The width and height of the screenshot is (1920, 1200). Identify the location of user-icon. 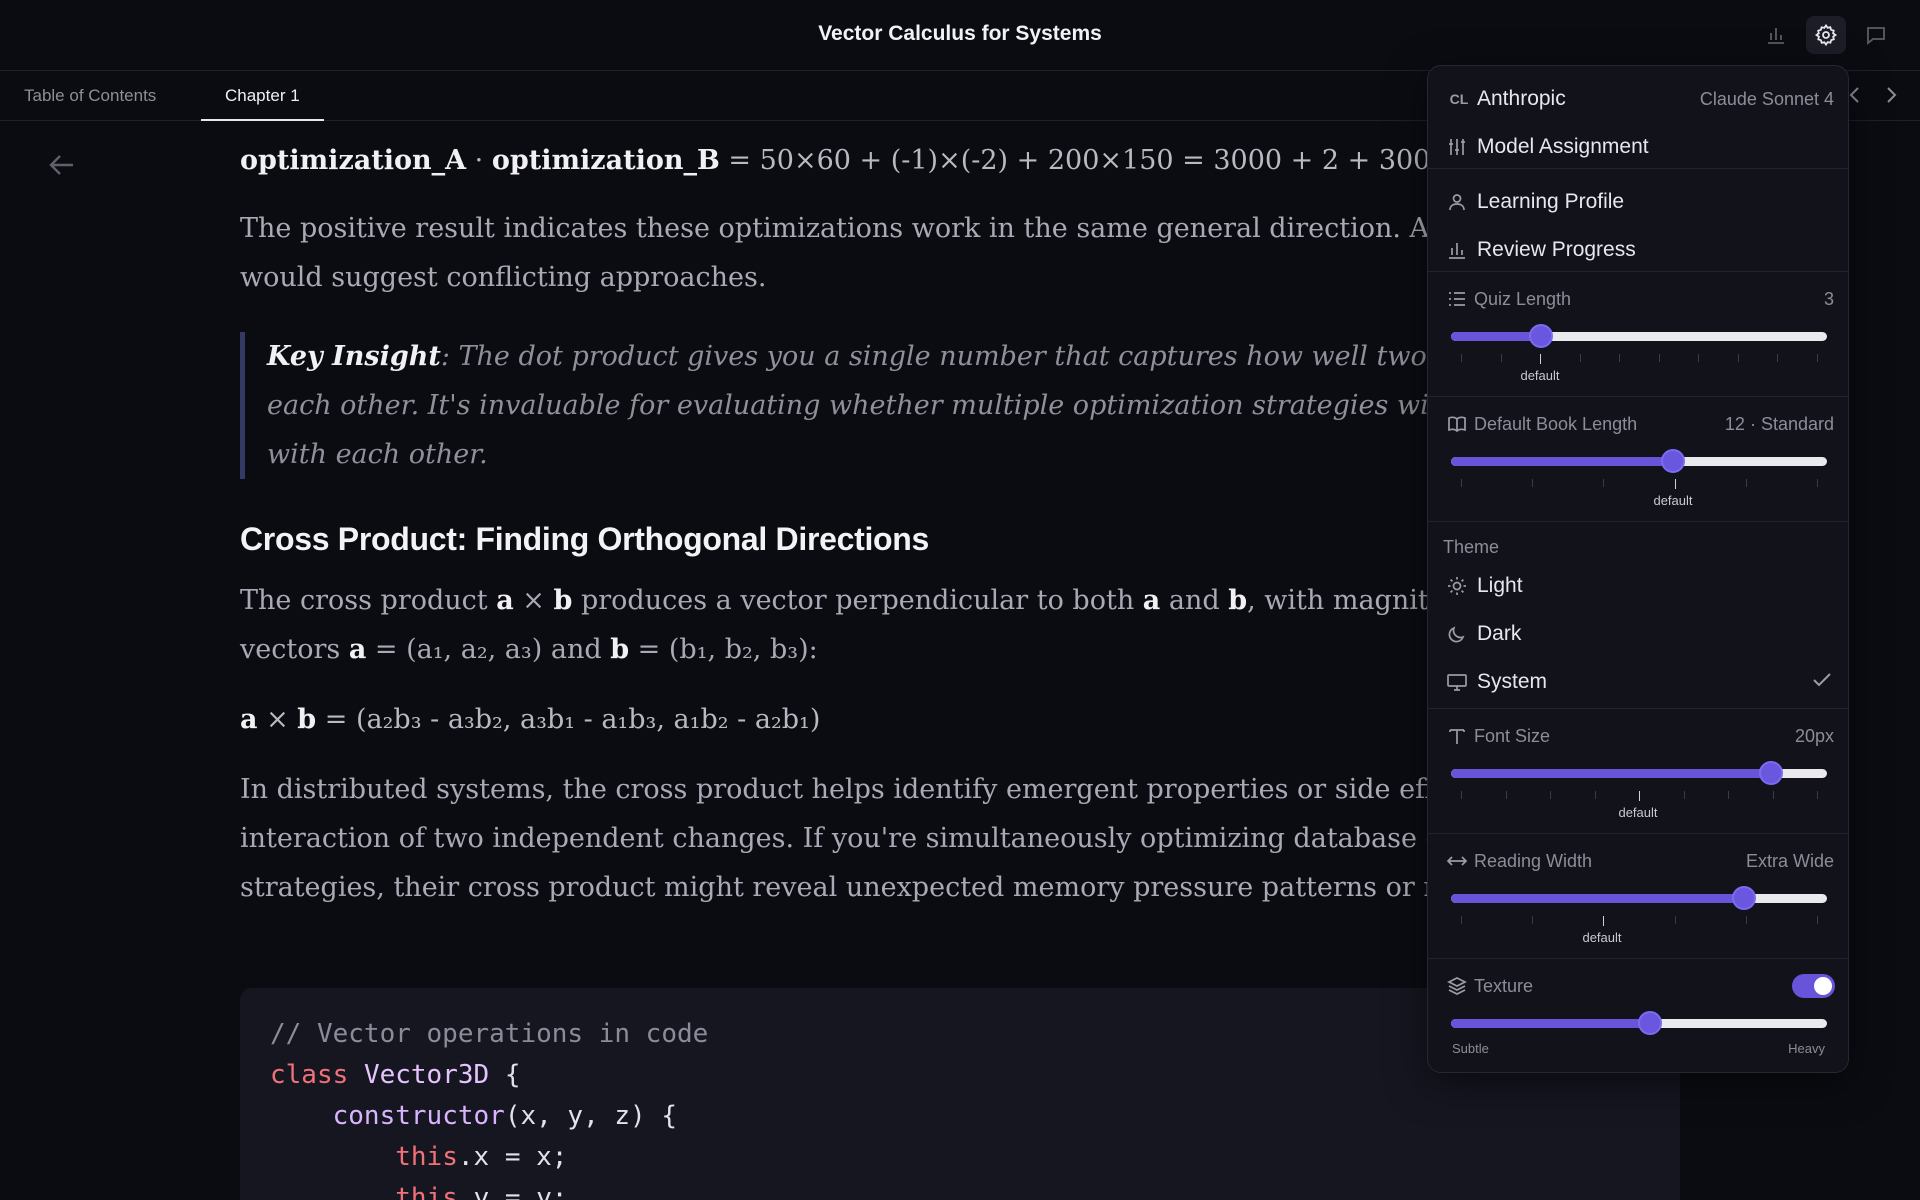
(1457, 202).